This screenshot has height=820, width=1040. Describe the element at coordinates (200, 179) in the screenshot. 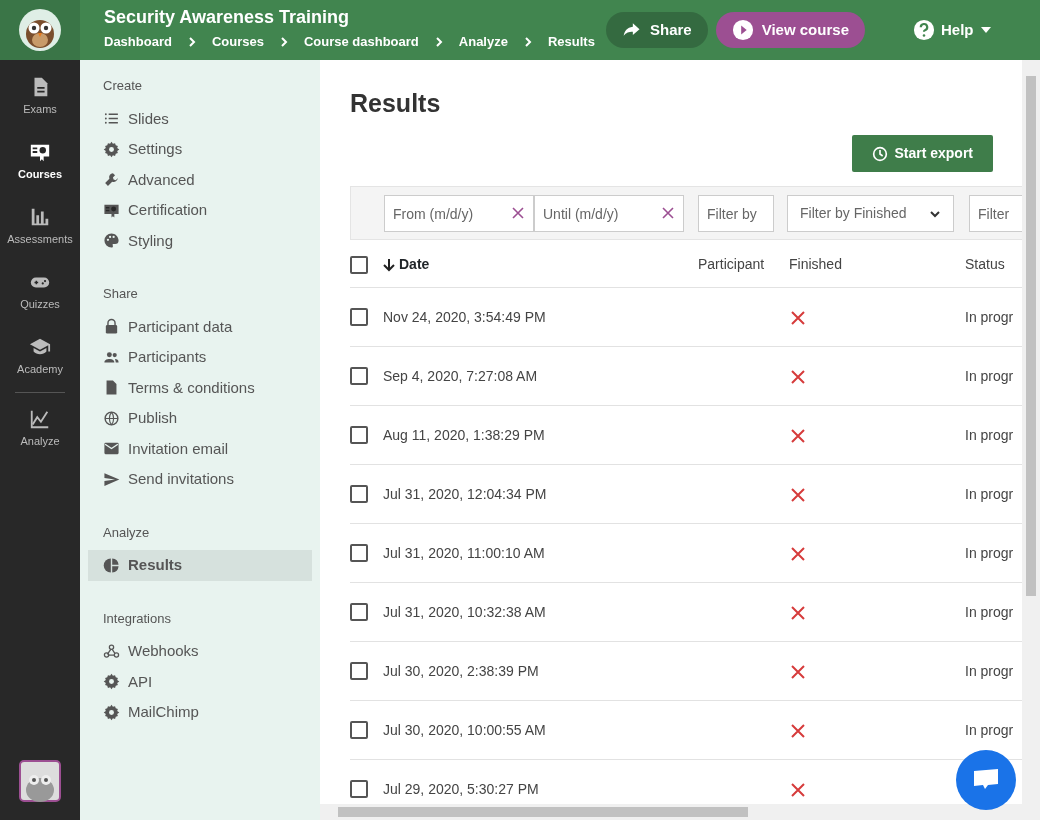

I see `sidebar-item: Advanced` at that location.